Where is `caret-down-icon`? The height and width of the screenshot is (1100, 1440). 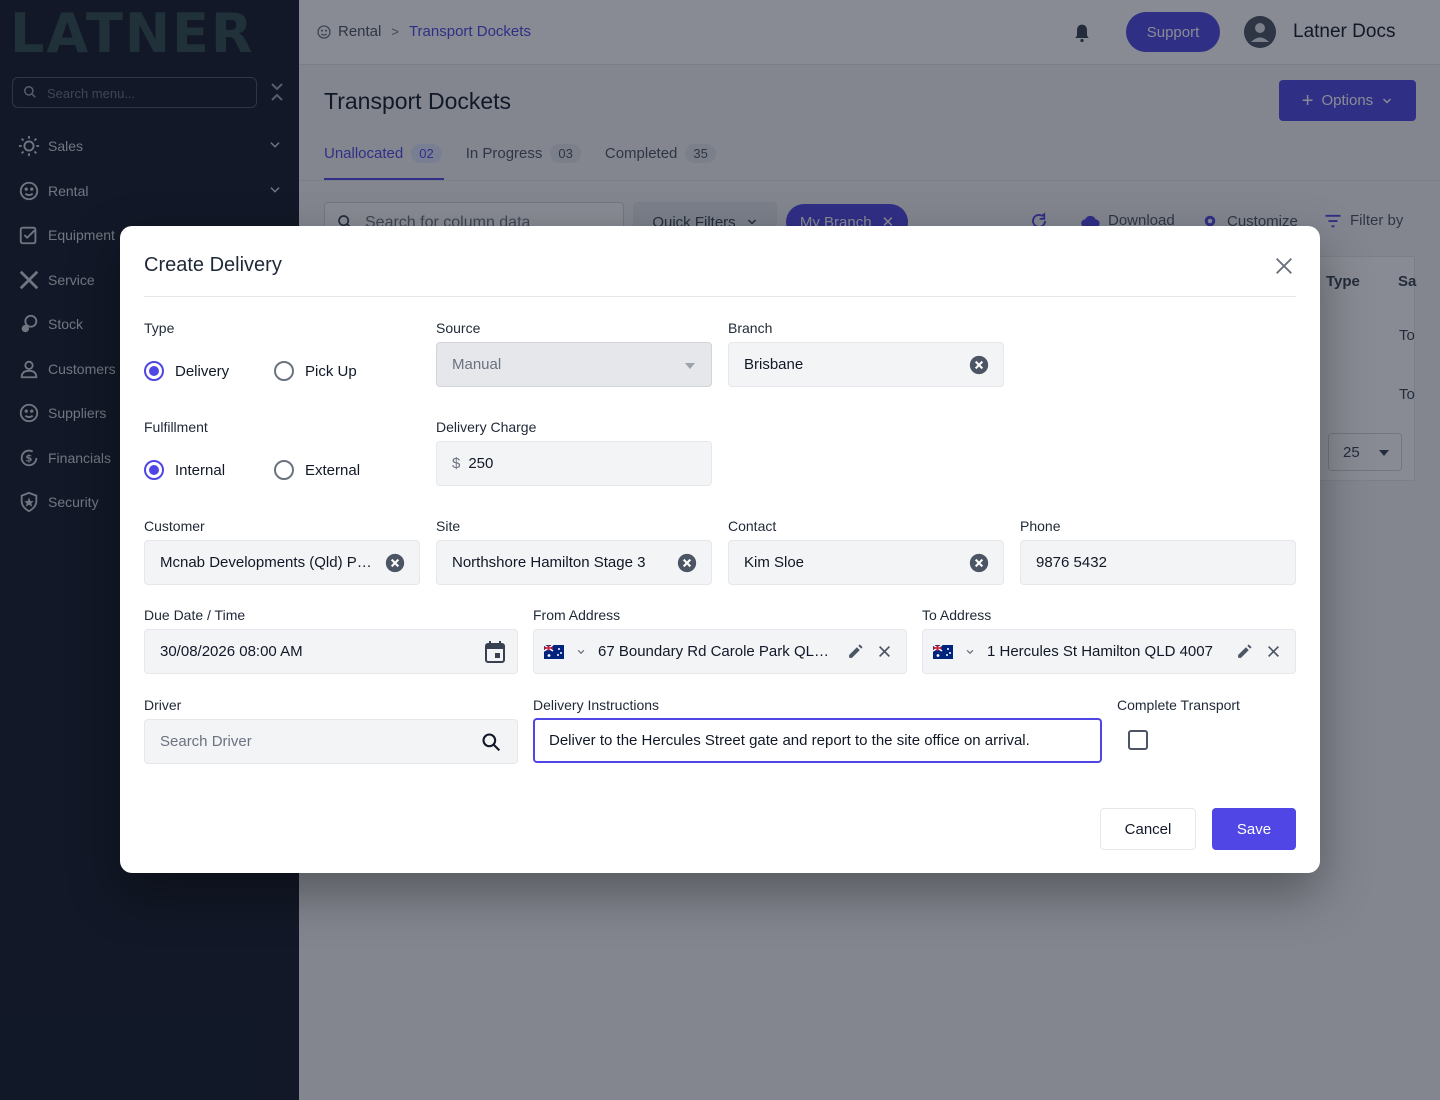 caret-down-icon is located at coordinates (690, 366).